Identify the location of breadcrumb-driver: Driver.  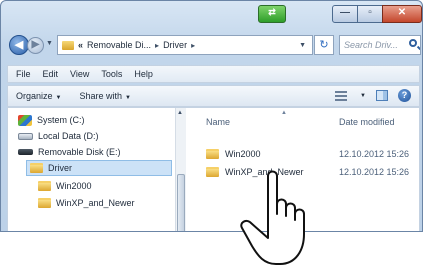
(175, 45).